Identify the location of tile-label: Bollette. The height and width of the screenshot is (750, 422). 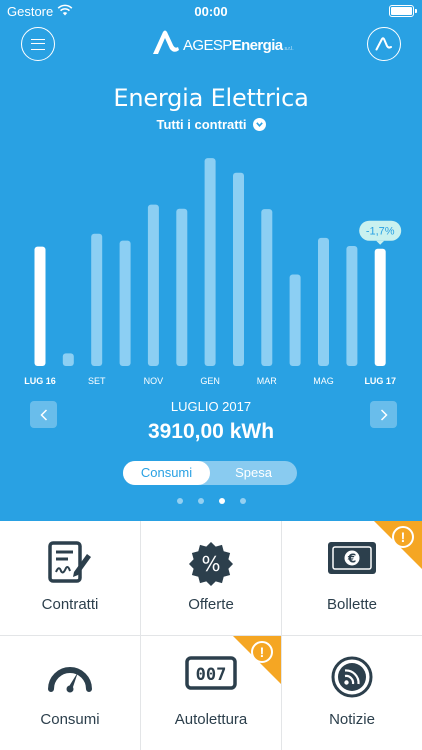
(352, 604).